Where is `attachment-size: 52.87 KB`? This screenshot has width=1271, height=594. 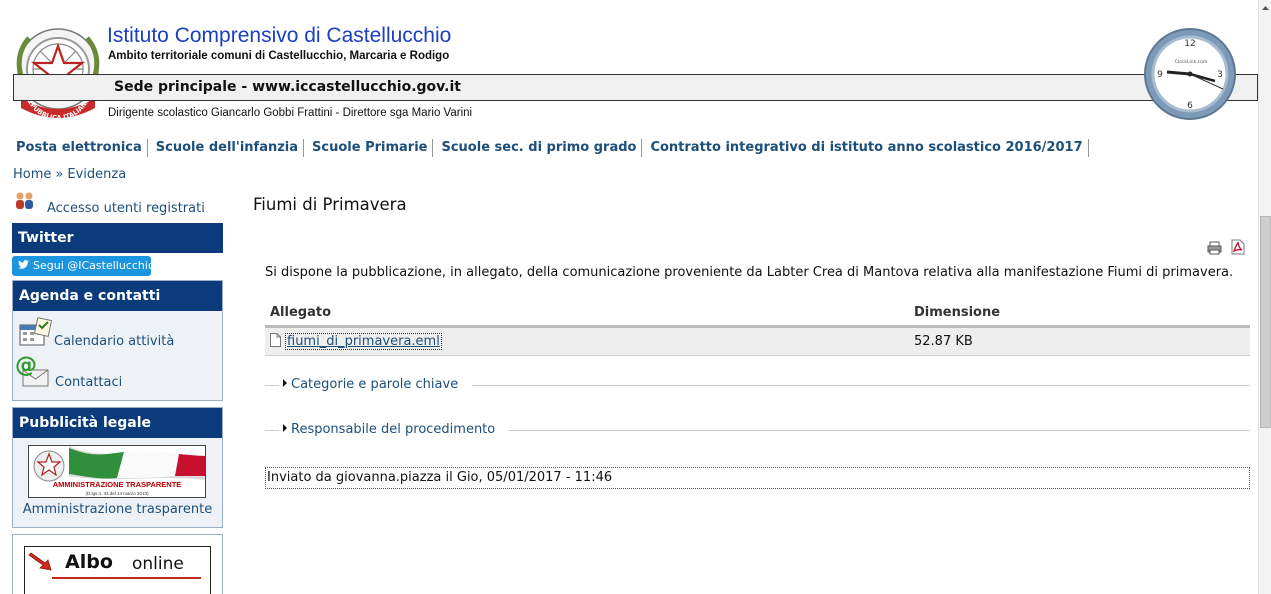
attachment-size: 52.87 KB is located at coordinates (1080, 341).